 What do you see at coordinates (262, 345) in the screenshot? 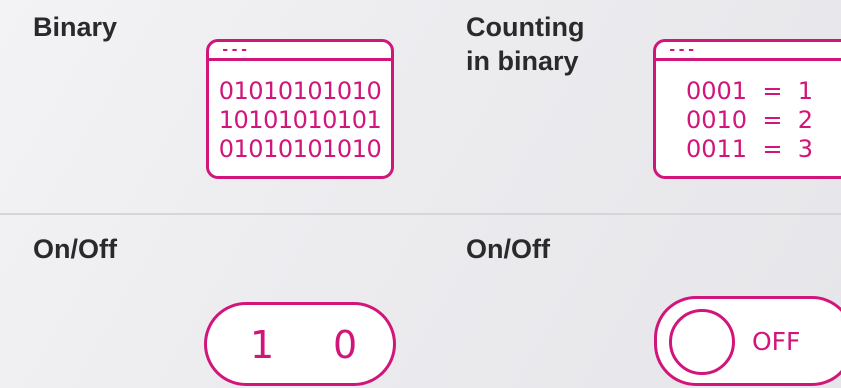
I see `toggle-on-digit: 1` at bounding box center [262, 345].